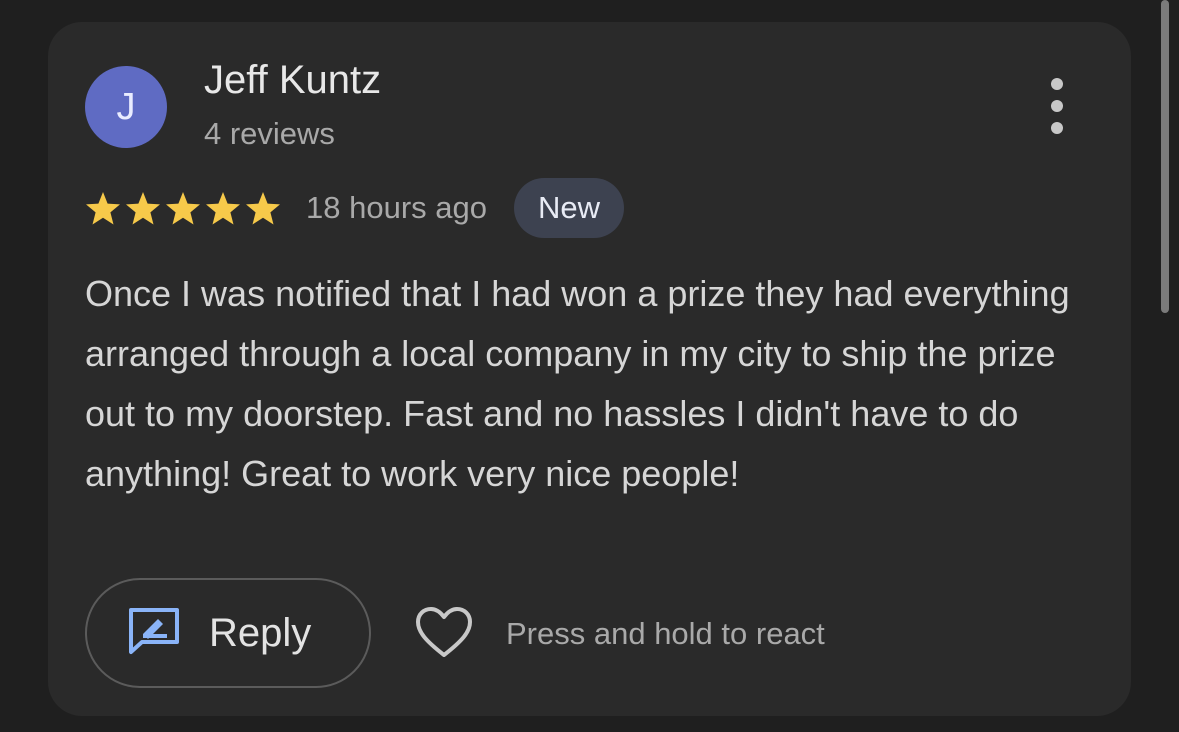 The image size is (1179, 732). Describe the element at coordinates (444, 634) in the screenshot. I see `heart-icon` at that location.